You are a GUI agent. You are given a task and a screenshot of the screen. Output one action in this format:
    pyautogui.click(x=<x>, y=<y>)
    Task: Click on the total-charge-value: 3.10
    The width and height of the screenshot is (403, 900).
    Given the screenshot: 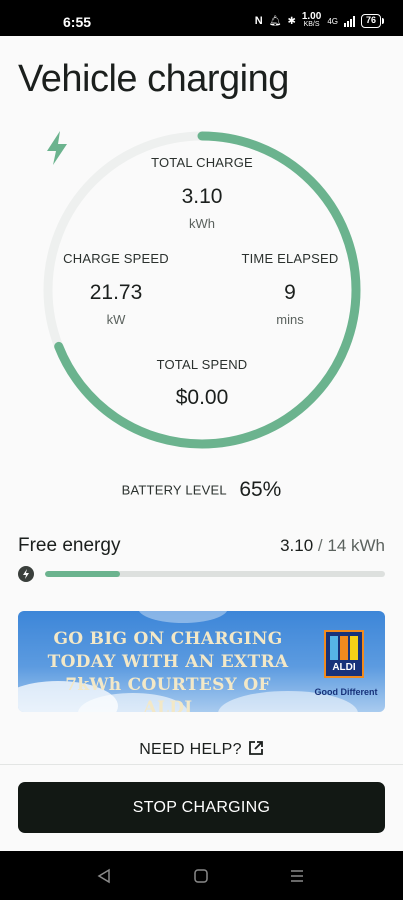 What is the action you would take?
    pyautogui.click(x=202, y=196)
    